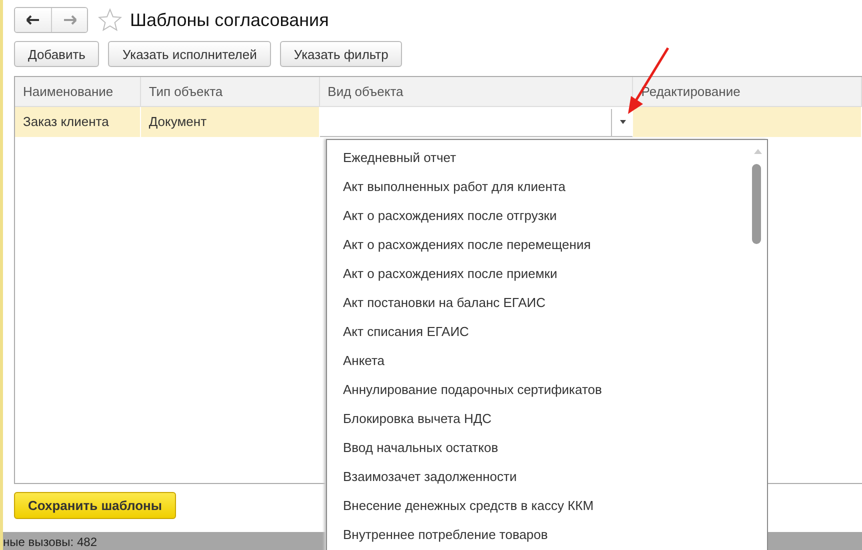 Image resolution: width=862 pixels, height=550 pixels. What do you see at coordinates (78, 122) in the screenshot?
I see `table-cell: Заказ клиента` at bounding box center [78, 122].